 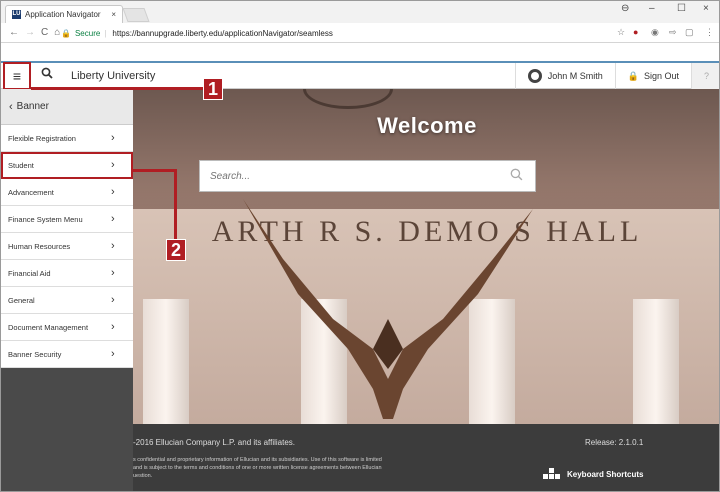 What do you see at coordinates (42, 138) in the screenshot?
I see `sidebar-item-label: Flexible Registration` at bounding box center [42, 138].